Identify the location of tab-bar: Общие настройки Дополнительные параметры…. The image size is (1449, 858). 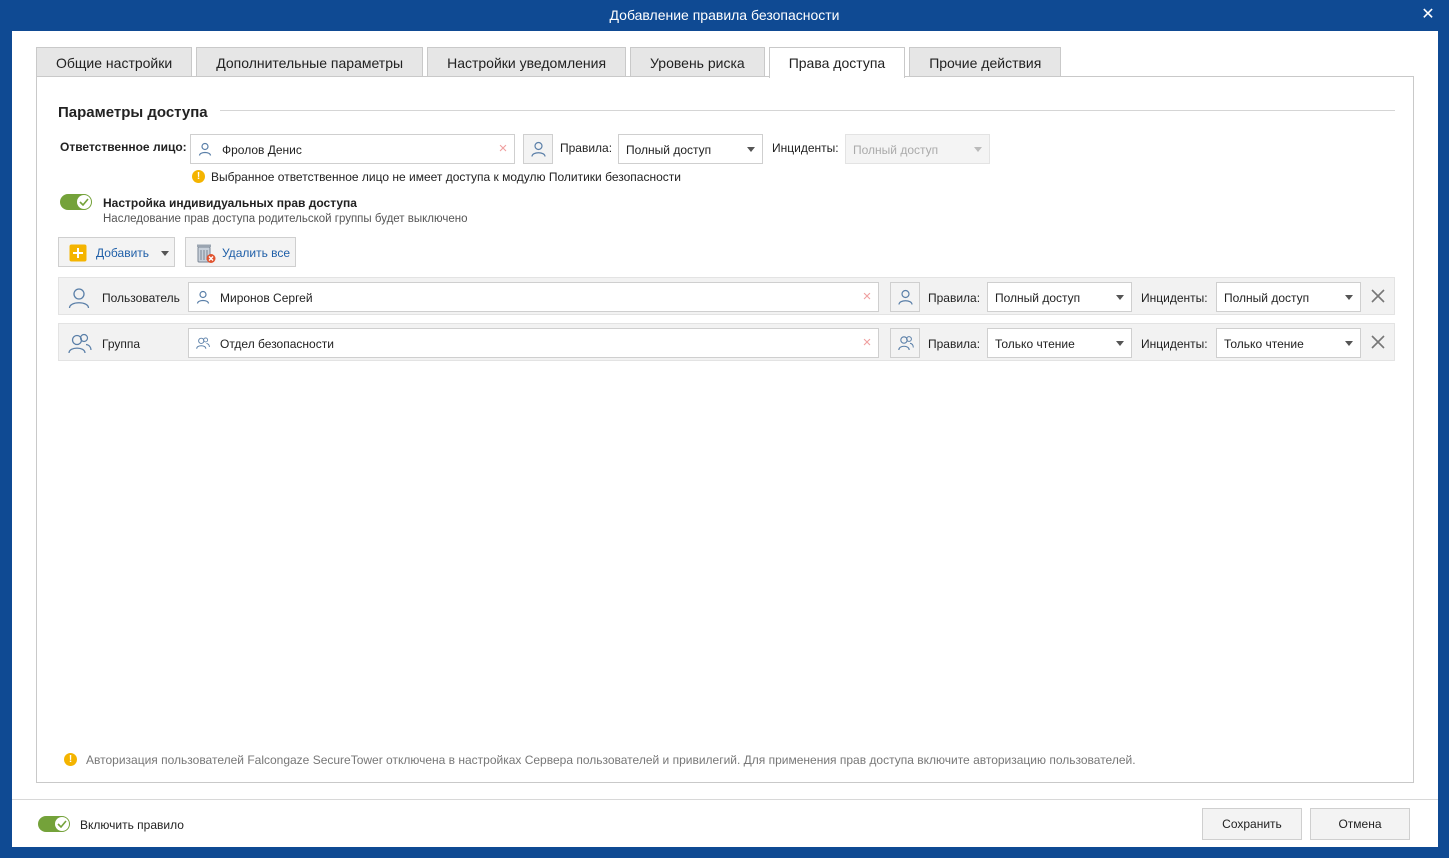
(550, 62).